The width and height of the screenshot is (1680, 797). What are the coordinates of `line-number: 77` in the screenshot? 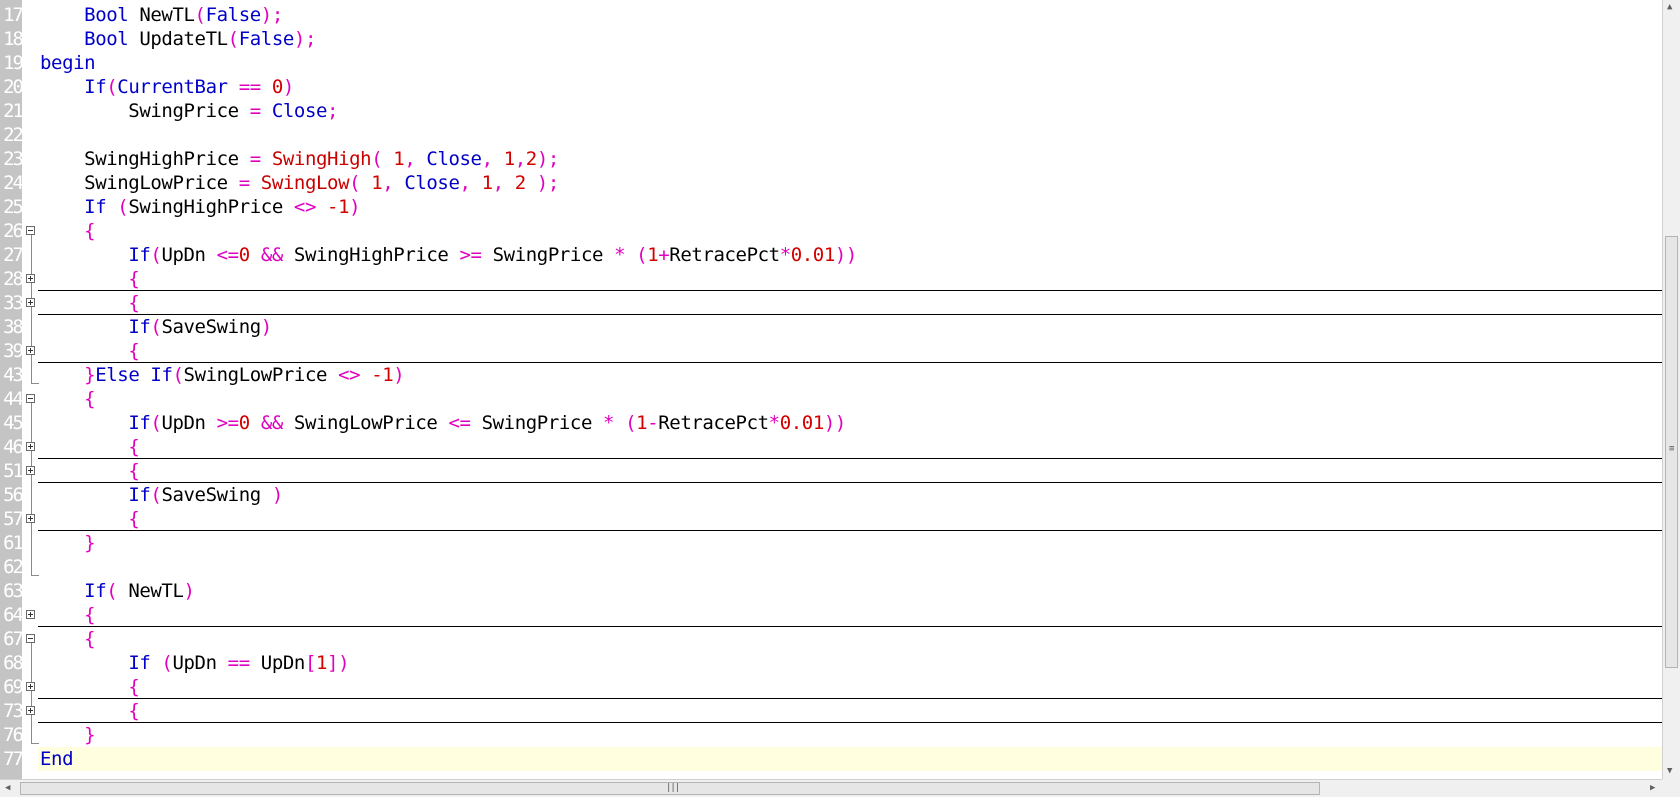 It's located at (12, 759).